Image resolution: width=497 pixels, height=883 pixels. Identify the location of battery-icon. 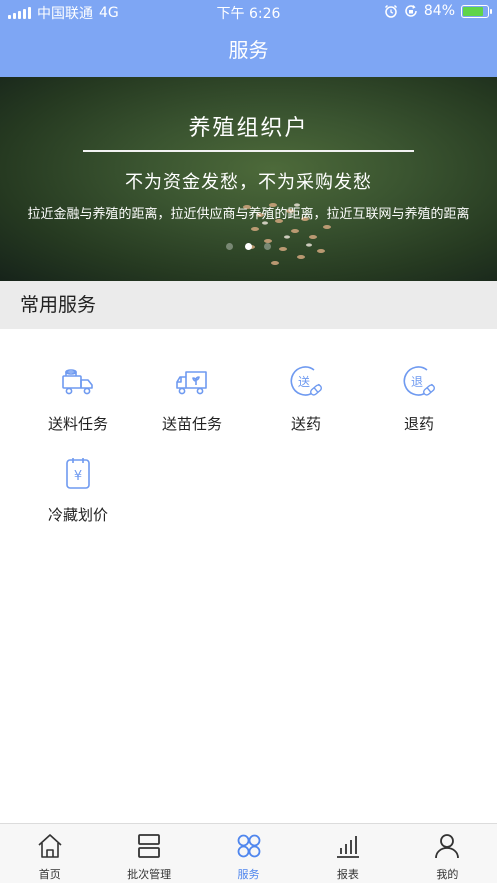
(476, 11).